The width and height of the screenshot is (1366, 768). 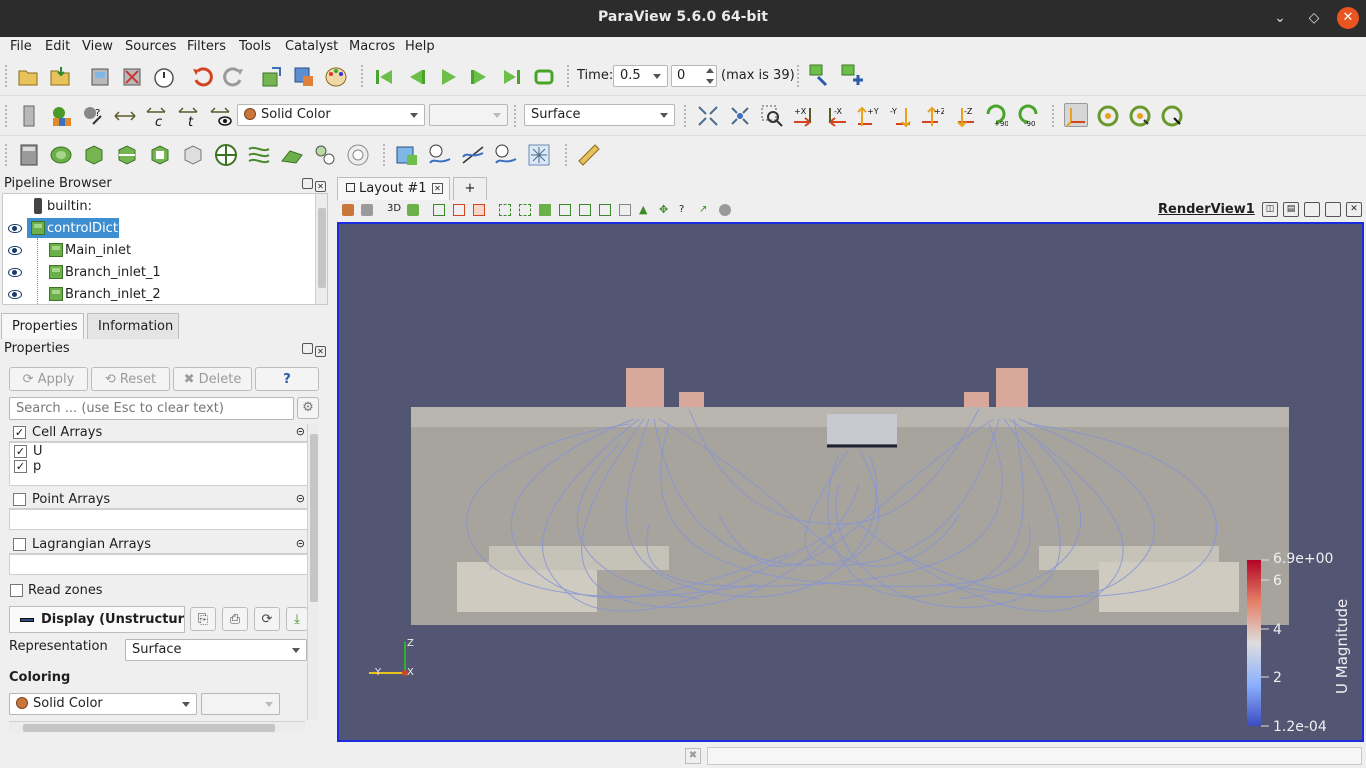 What do you see at coordinates (97, 619) in the screenshot?
I see `display-section-header: Display (Unstructur` at bounding box center [97, 619].